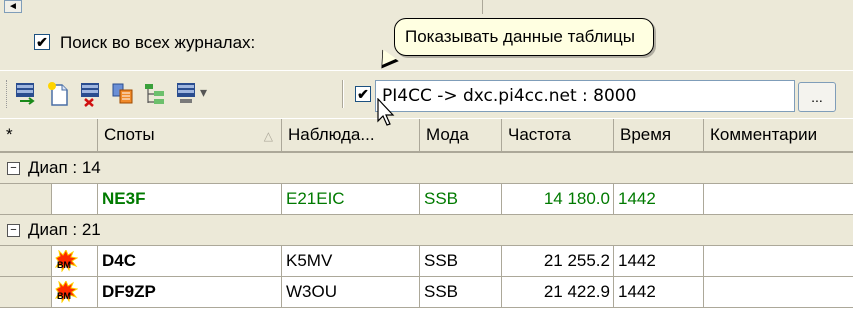  What do you see at coordinates (190, 199) in the screenshot?
I see `spot-cell: NE3F` at bounding box center [190, 199].